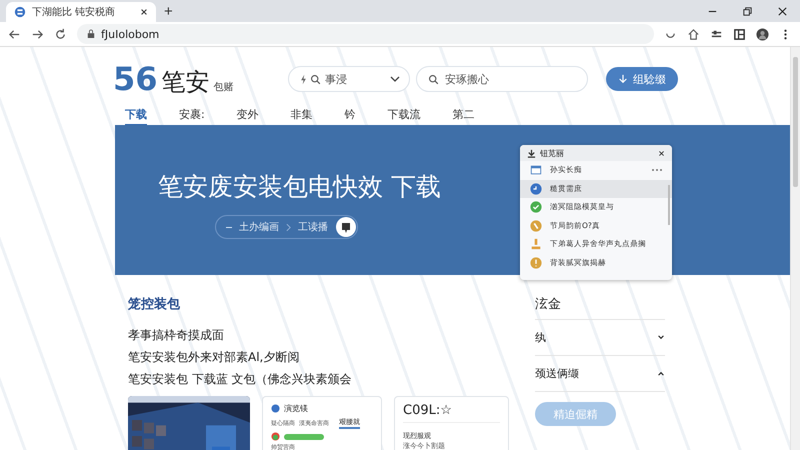 The image size is (800, 450). Describe the element at coordinates (346, 227) in the screenshot. I see `chat-icon` at that location.